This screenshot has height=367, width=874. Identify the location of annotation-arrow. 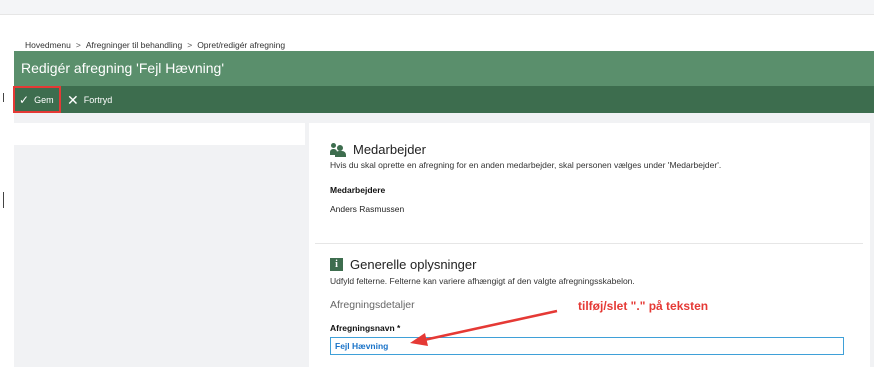
(484, 327).